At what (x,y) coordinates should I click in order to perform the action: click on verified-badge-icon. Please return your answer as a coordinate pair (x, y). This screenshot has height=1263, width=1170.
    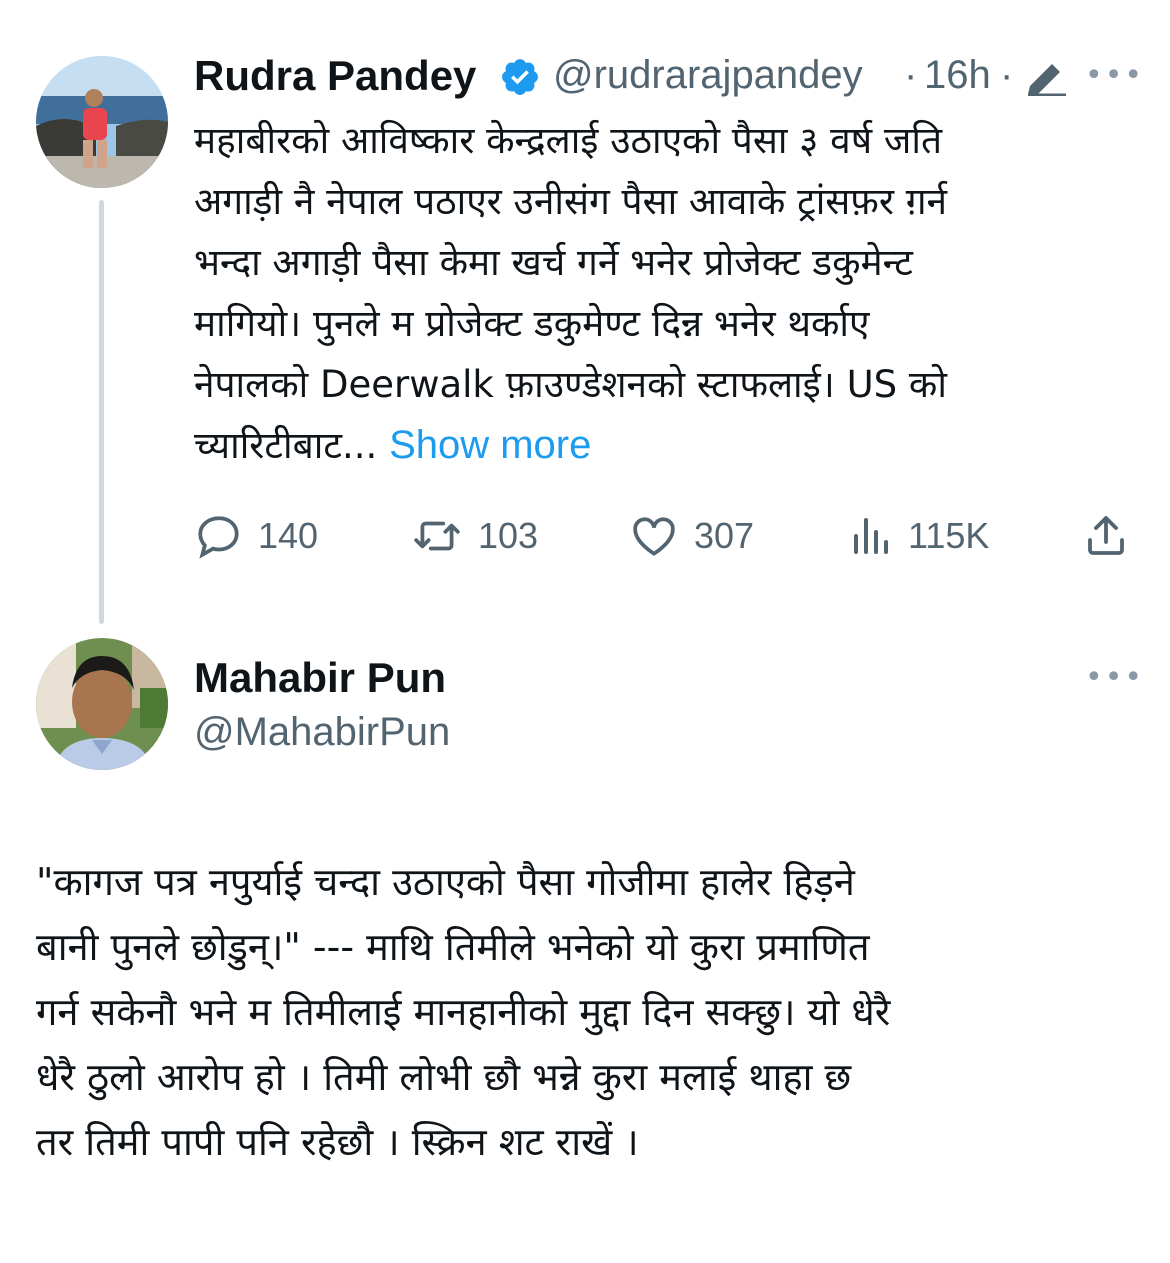
    Looking at the image, I should click on (520, 77).